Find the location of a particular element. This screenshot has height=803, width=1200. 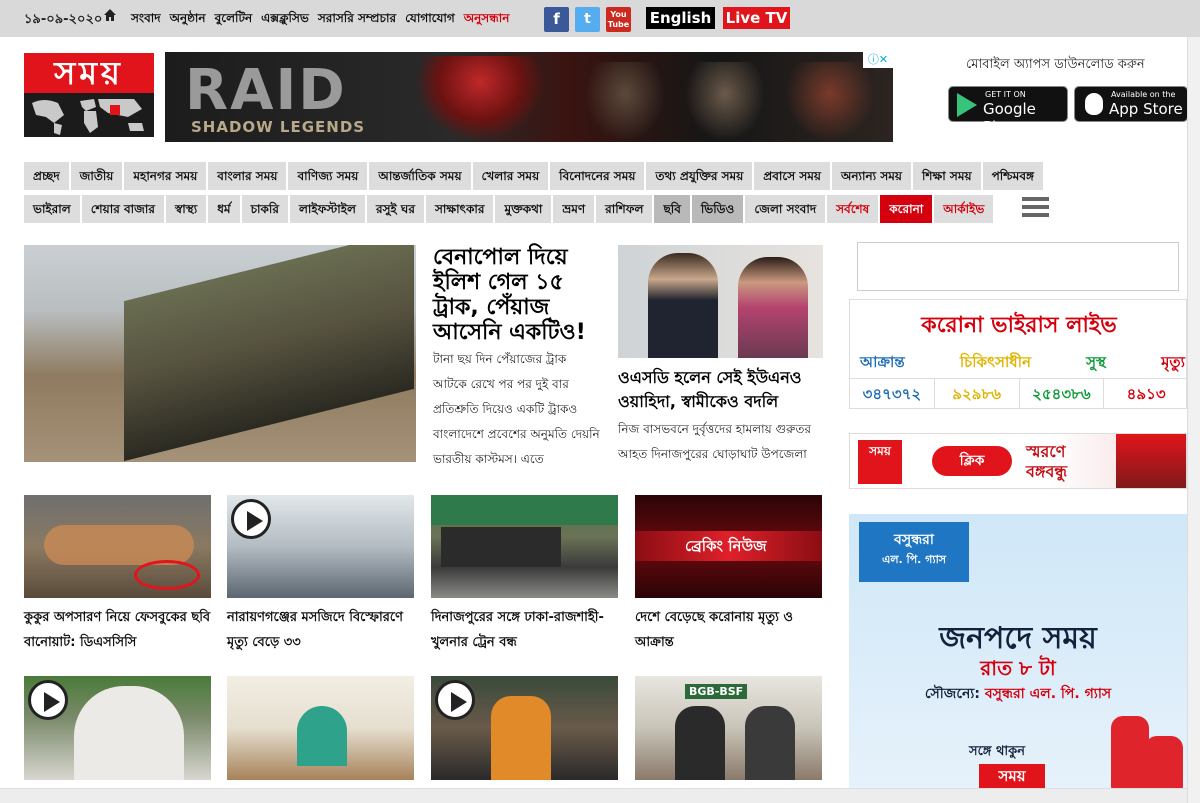

top-nav-live-broadcast: সরাসরি সম্প্রচার is located at coordinates (357, 20).